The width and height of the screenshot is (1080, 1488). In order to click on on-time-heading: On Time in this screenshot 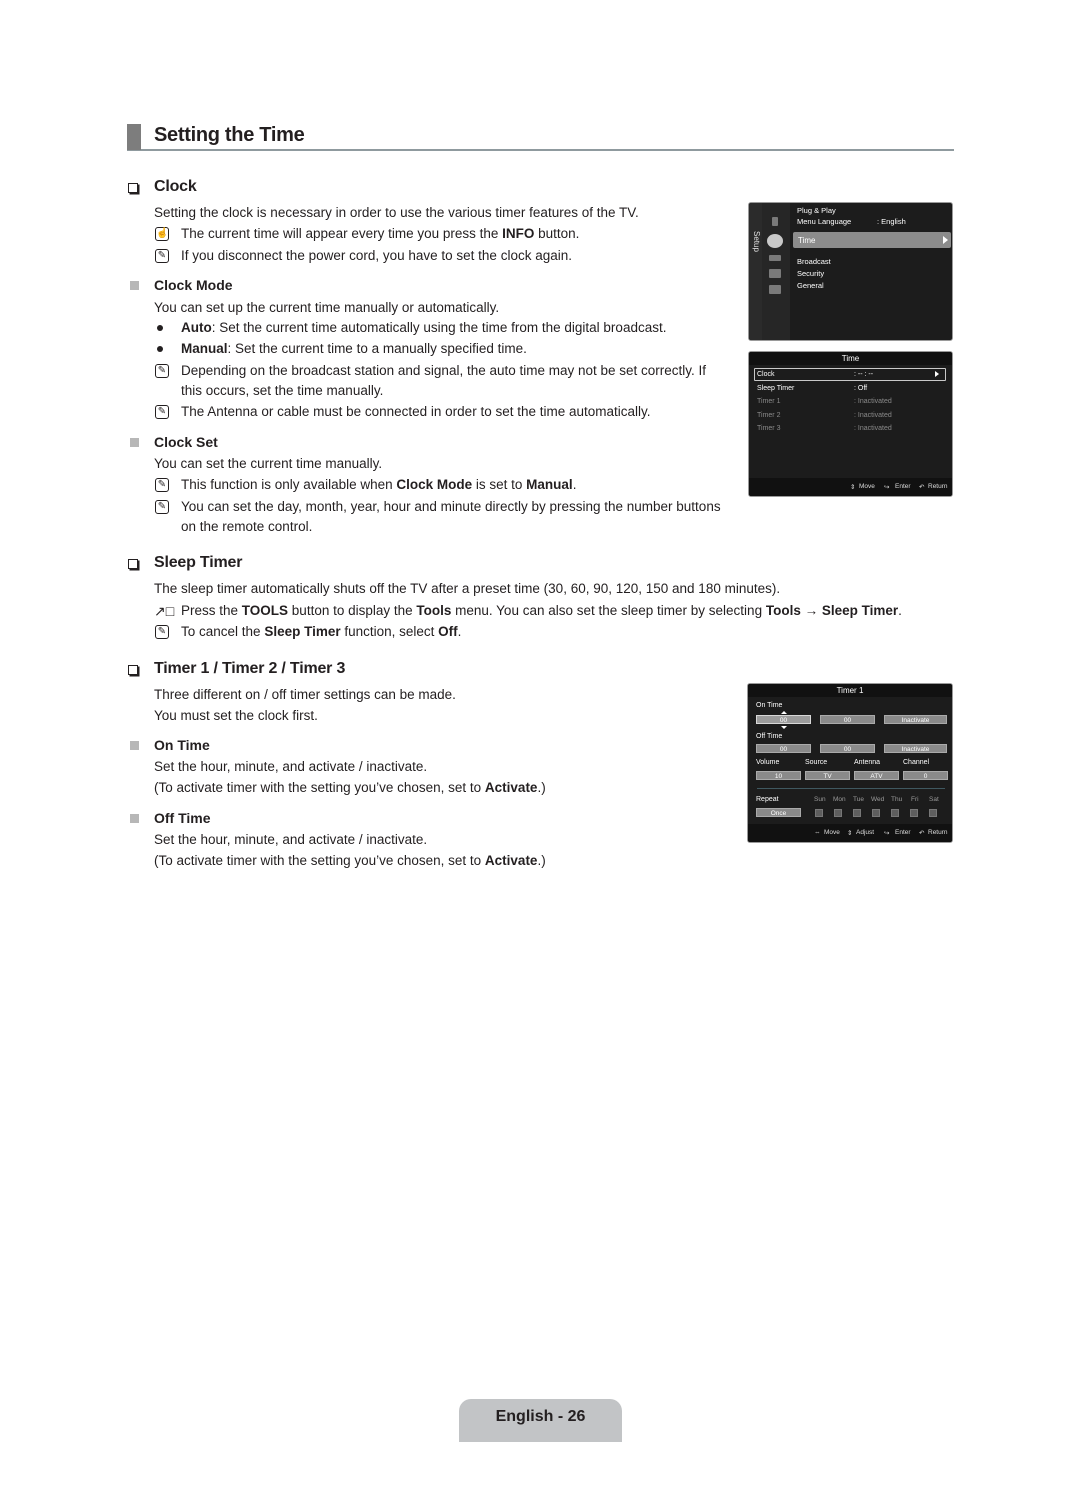, I will do `click(182, 745)`.